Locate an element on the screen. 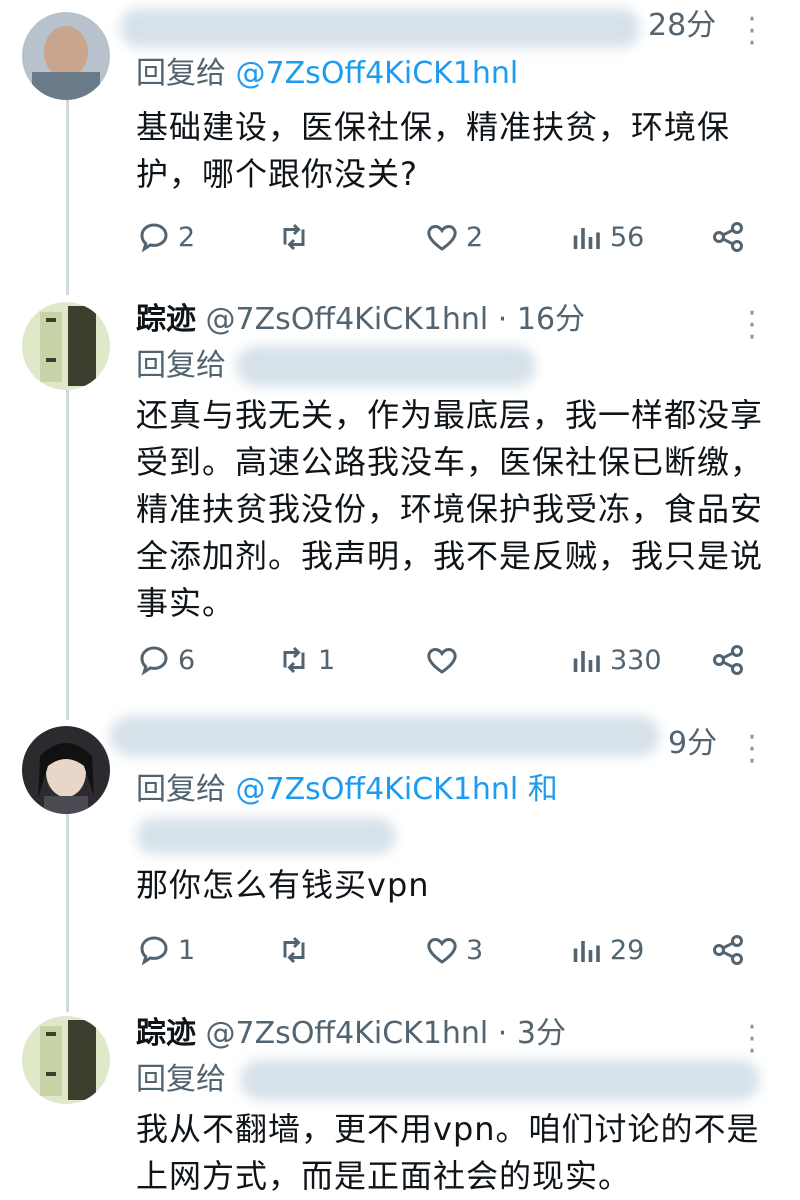 This screenshot has height=1200, width=800. reply-button: 6 is located at coordinates (165, 660).